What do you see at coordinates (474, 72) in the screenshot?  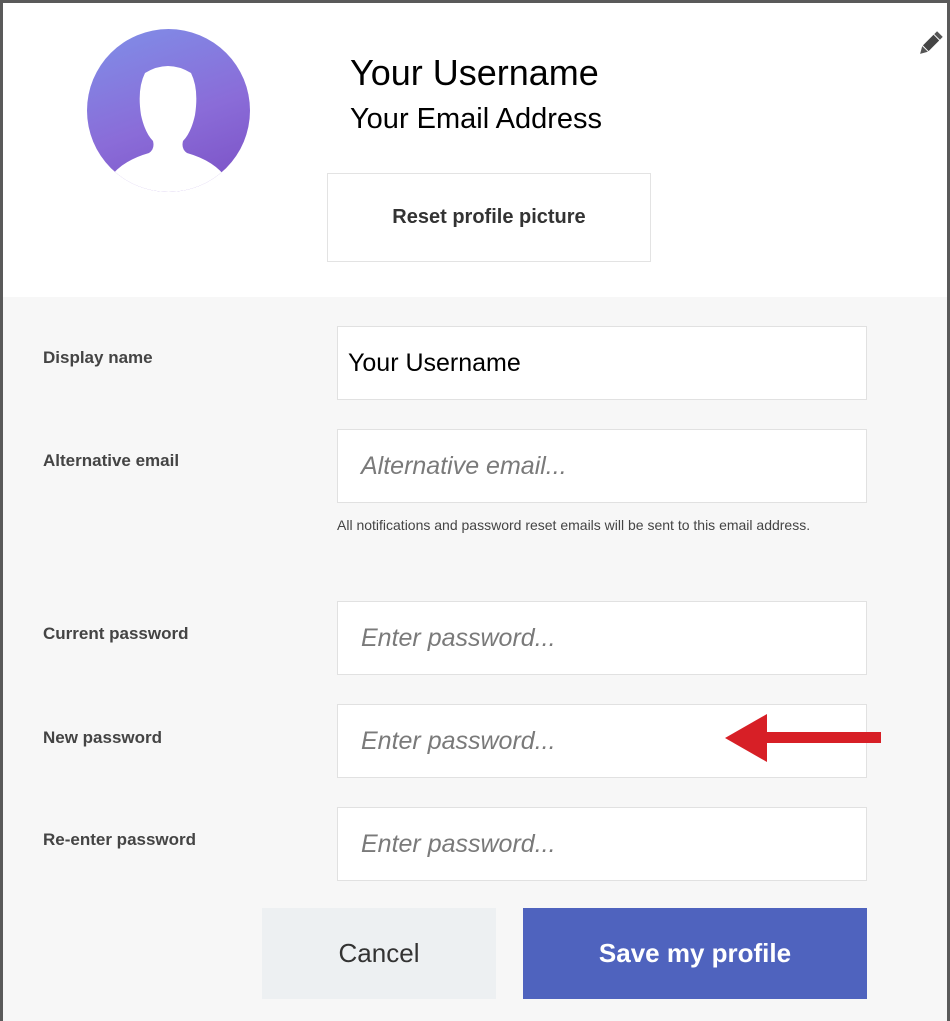 I see `profile-username: Your Username` at bounding box center [474, 72].